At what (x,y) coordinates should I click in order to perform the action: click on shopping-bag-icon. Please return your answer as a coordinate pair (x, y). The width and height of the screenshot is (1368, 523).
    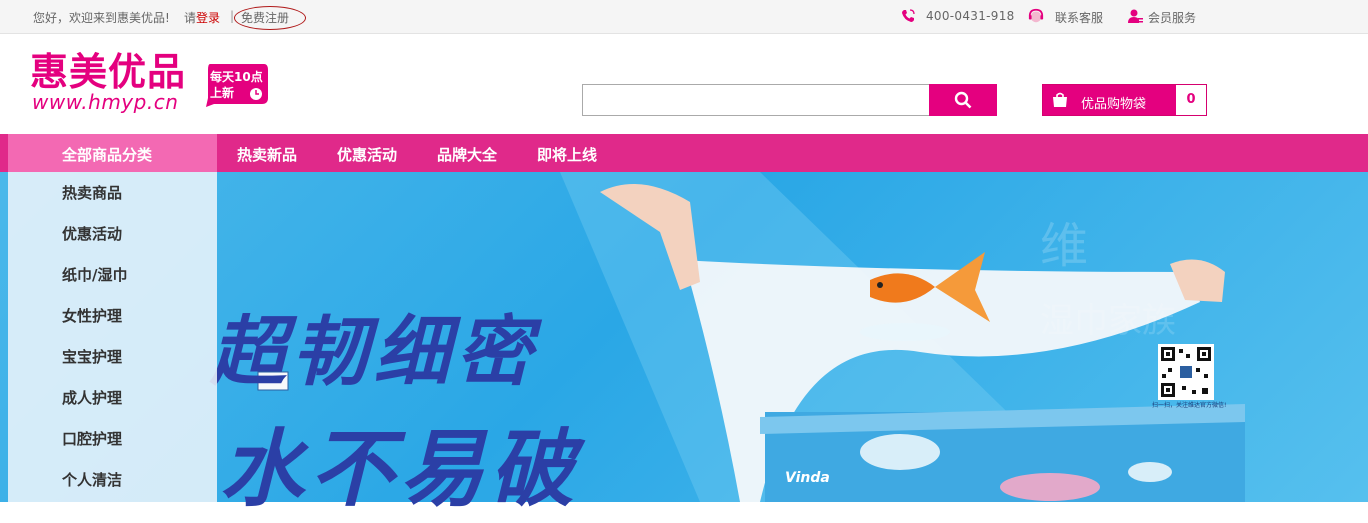
    Looking at the image, I should click on (1060, 99).